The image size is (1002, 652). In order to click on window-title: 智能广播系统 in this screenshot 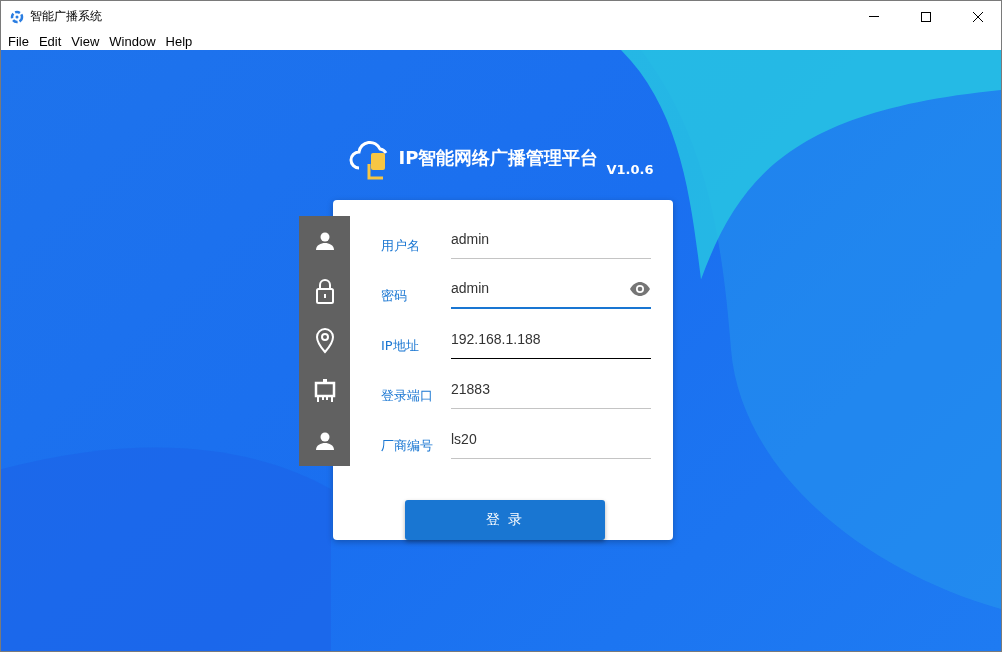, I will do `click(66, 16)`.